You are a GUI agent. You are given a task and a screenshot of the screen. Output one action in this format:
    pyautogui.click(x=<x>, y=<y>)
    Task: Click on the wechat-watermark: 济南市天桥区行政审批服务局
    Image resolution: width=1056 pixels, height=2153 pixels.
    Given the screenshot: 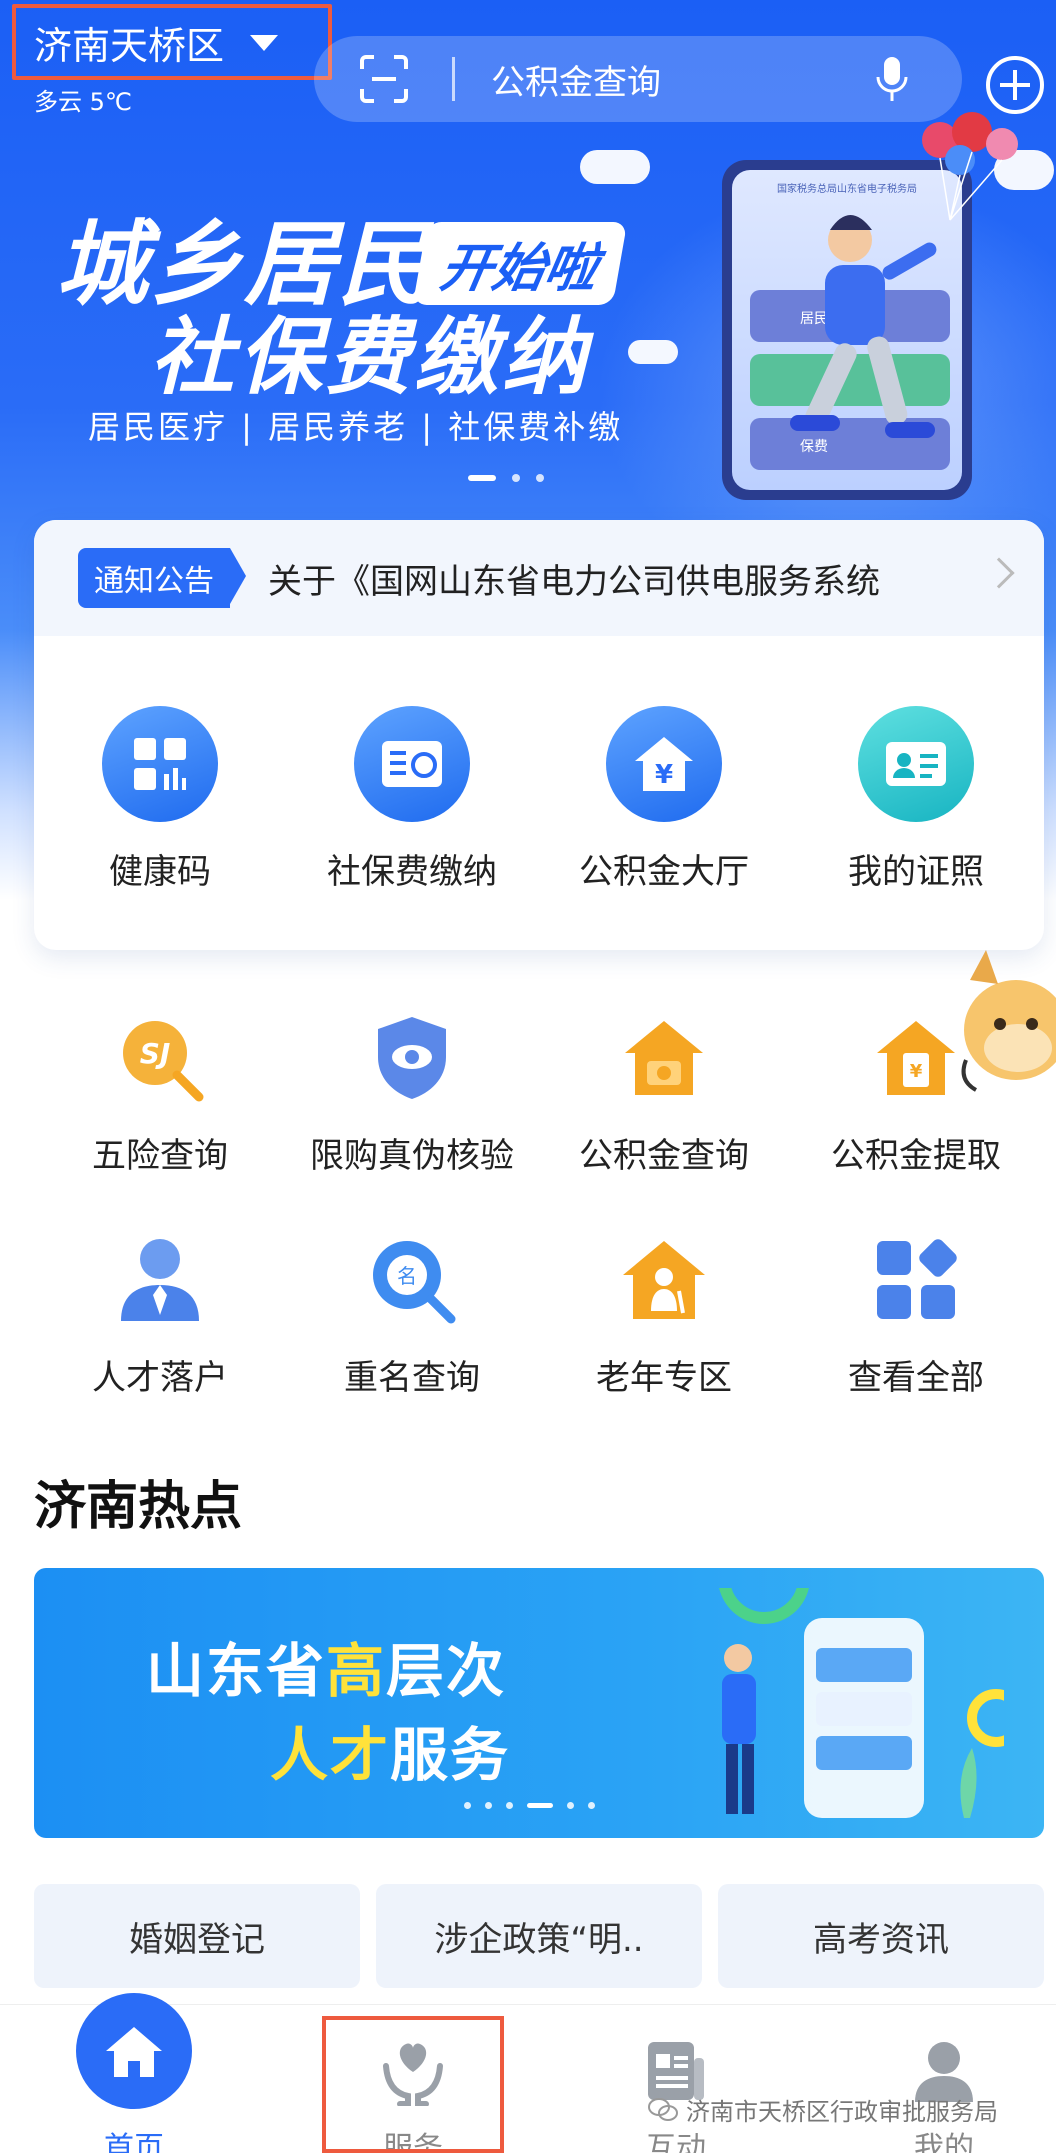 What is the action you would take?
    pyautogui.click(x=823, y=2109)
    